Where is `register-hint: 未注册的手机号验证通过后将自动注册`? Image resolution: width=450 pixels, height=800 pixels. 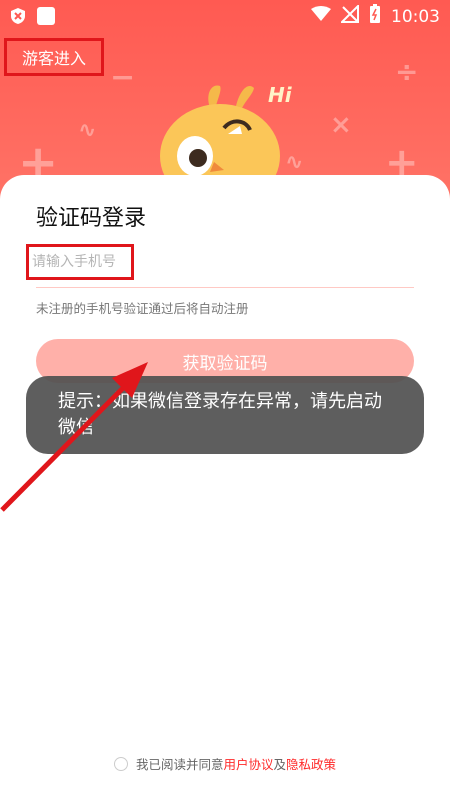
register-hint: 未注册的手机号验证通过后将自动注册 is located at coordinates (142, 308).